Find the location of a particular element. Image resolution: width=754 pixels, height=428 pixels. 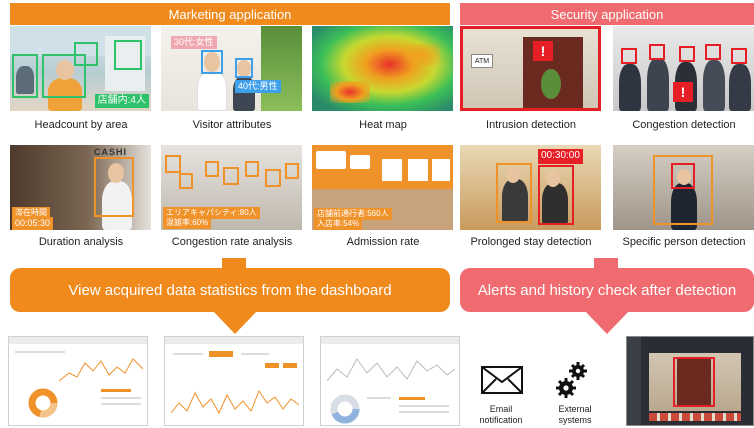

pie-card is located at coordinates (360, 162).